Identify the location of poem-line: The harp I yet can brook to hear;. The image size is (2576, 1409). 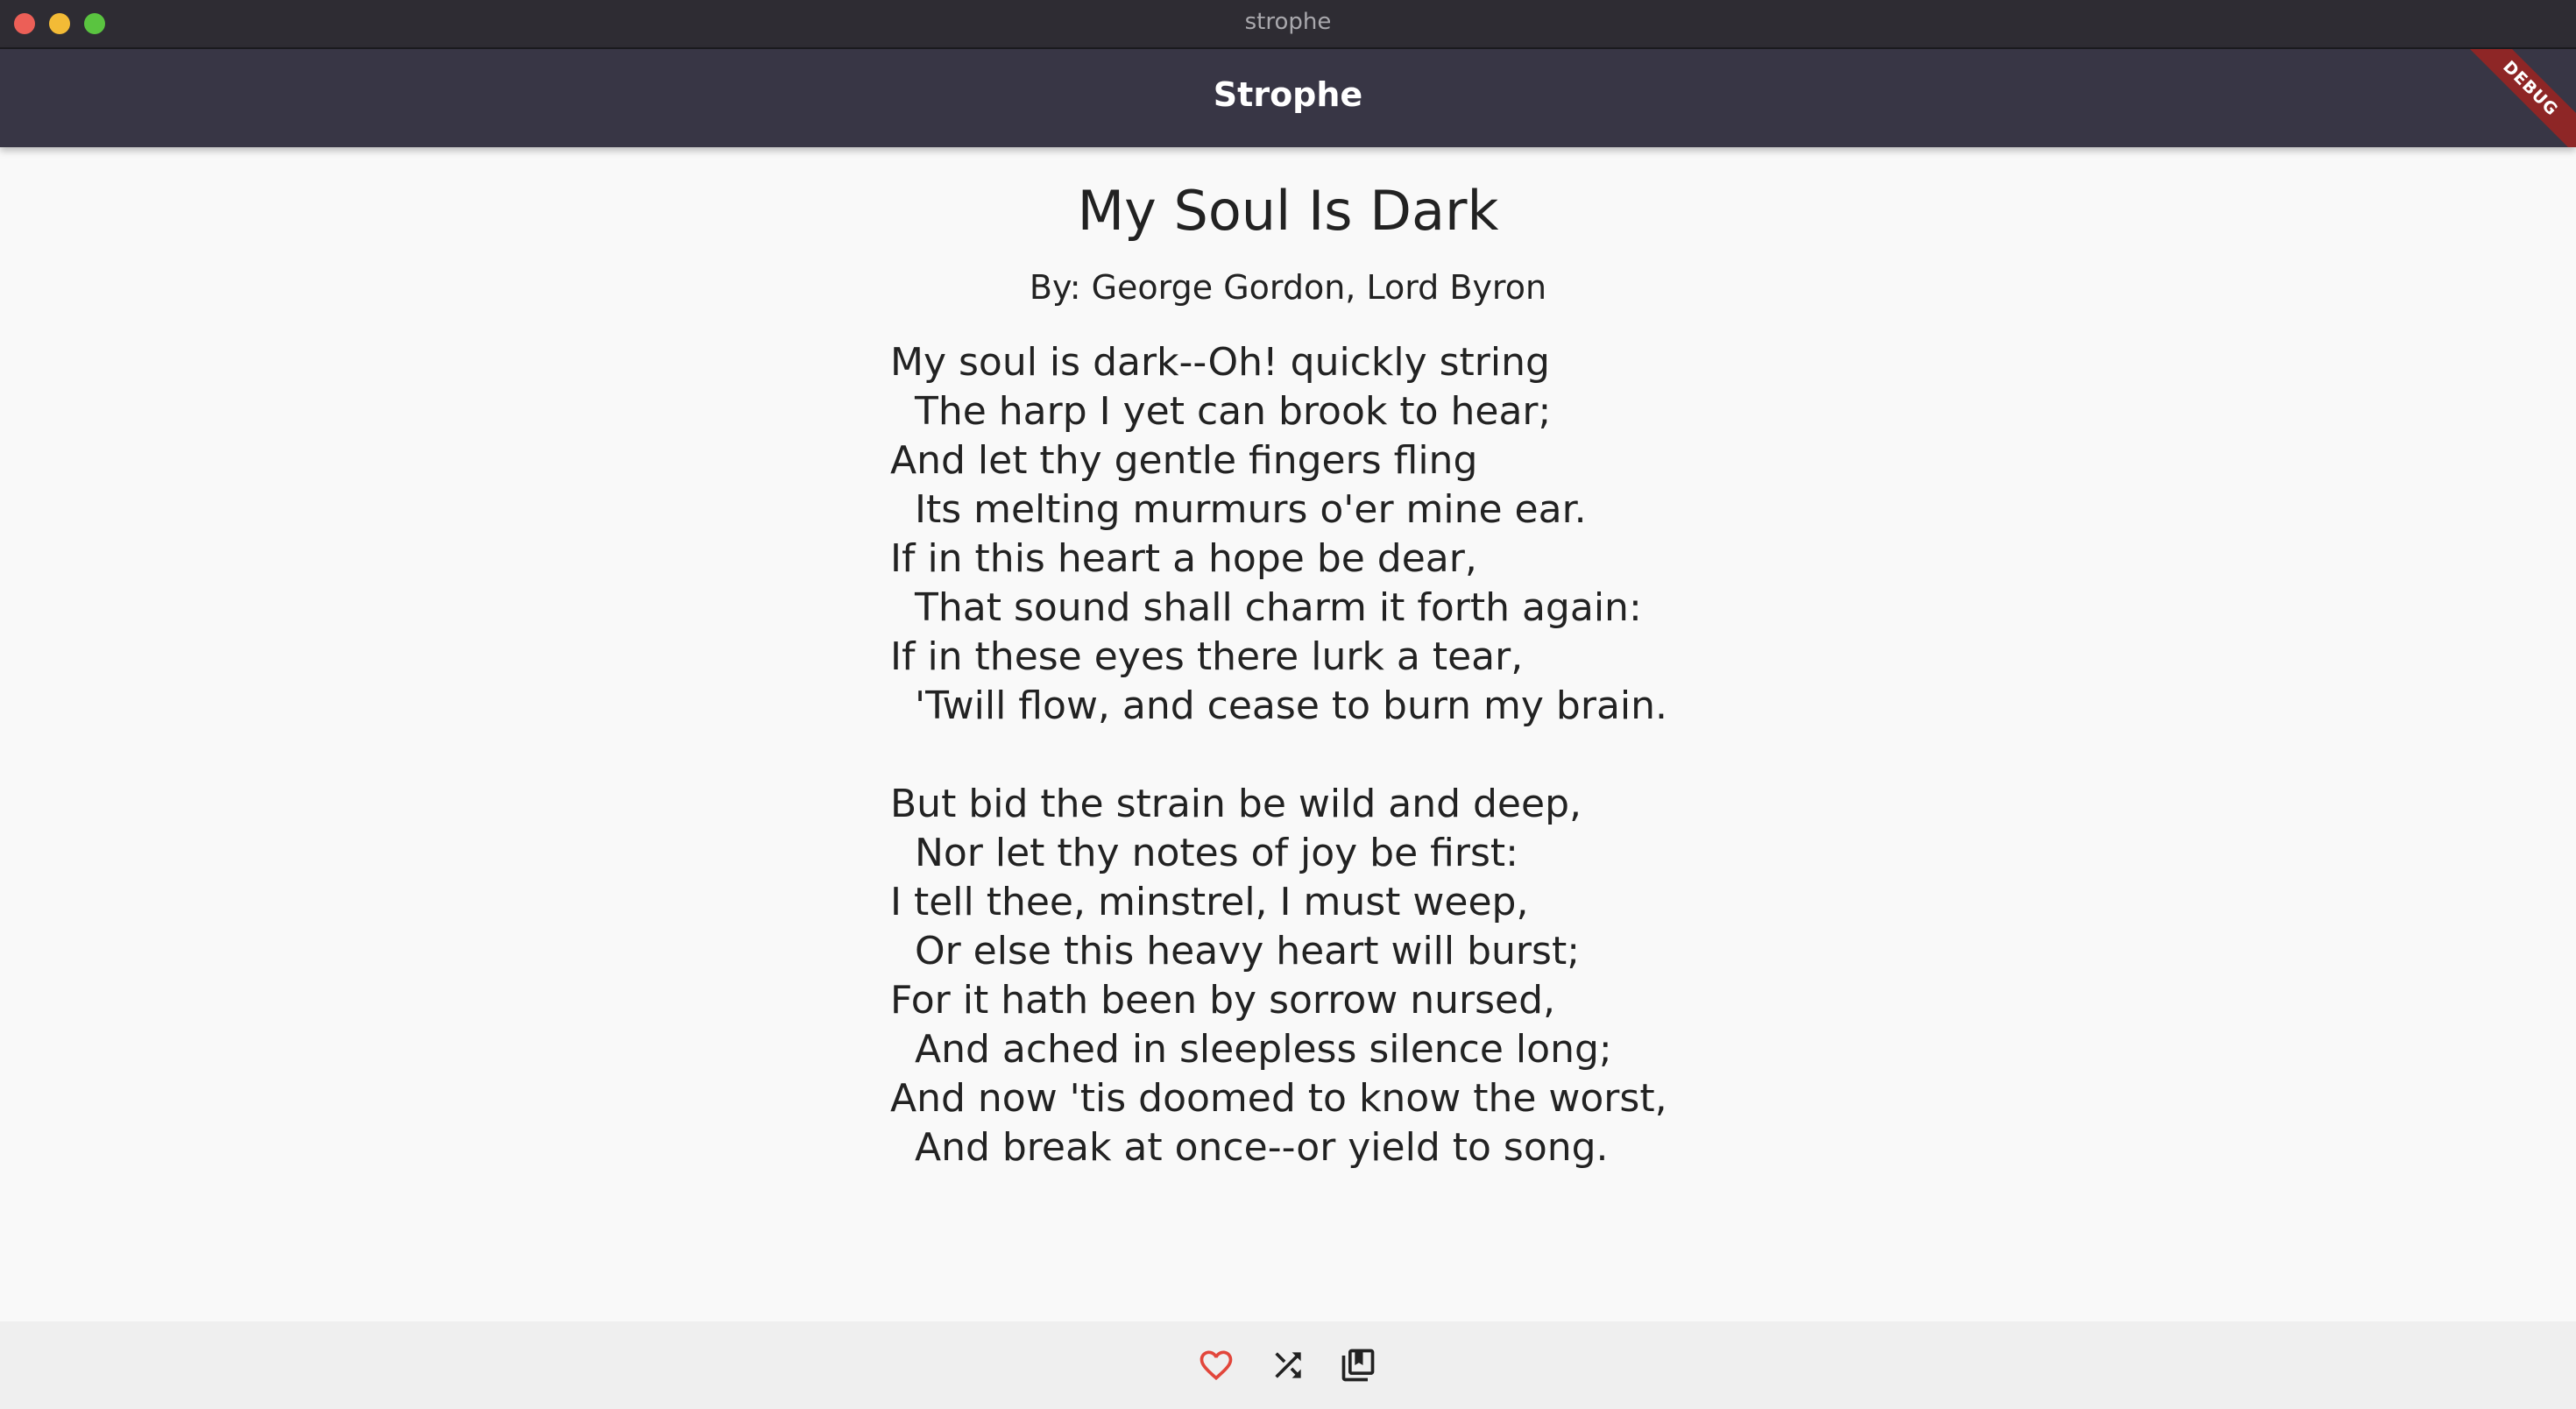
(1221, 411).